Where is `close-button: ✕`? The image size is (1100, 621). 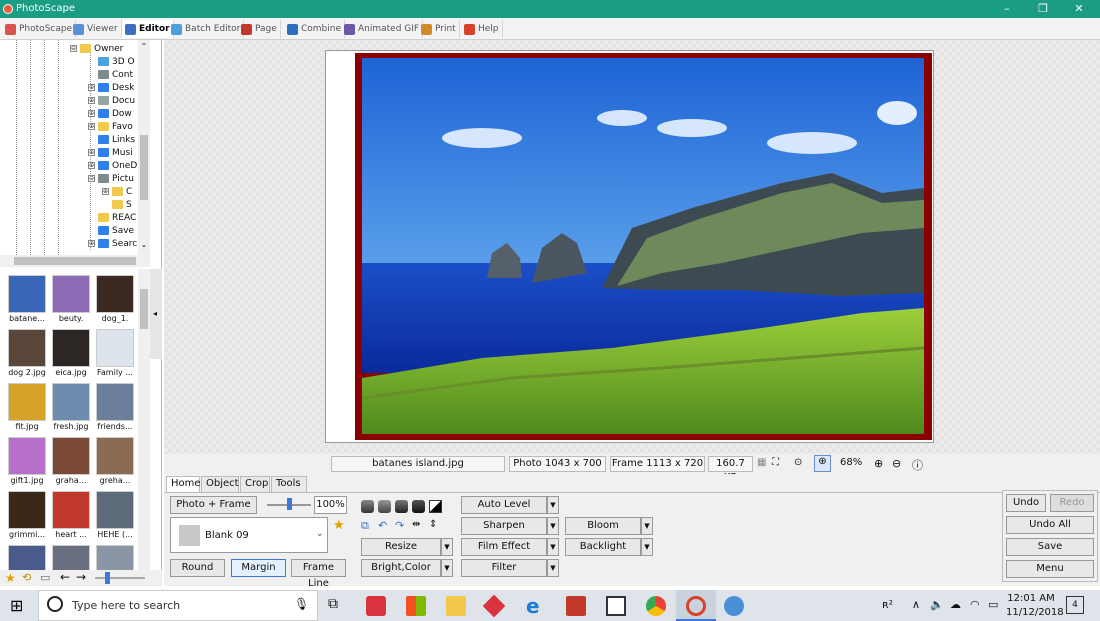 close-button: ✕ is located at coordinates (1078, 9).